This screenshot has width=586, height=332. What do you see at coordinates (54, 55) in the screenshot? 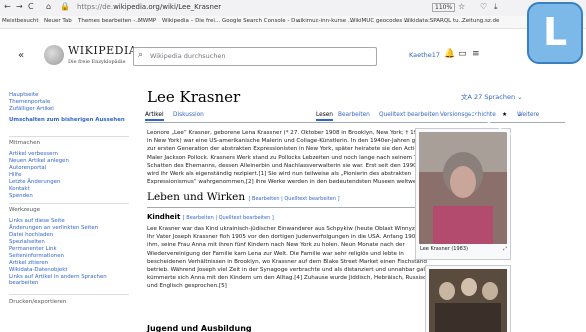
I see `wikipedia-globe-icon` at bounding box center [54, 55].